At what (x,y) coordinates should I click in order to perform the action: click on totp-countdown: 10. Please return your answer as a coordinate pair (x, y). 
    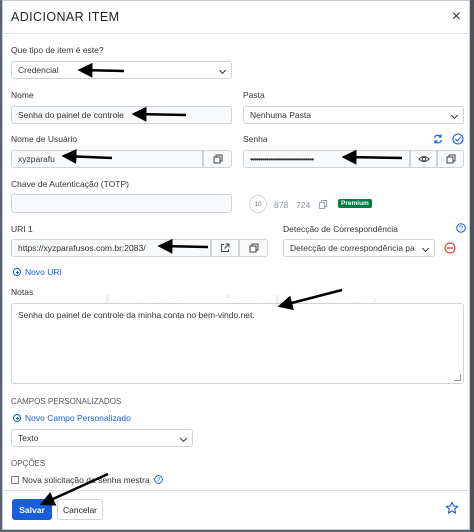
    Looking at the image, I should click on (258, 204).